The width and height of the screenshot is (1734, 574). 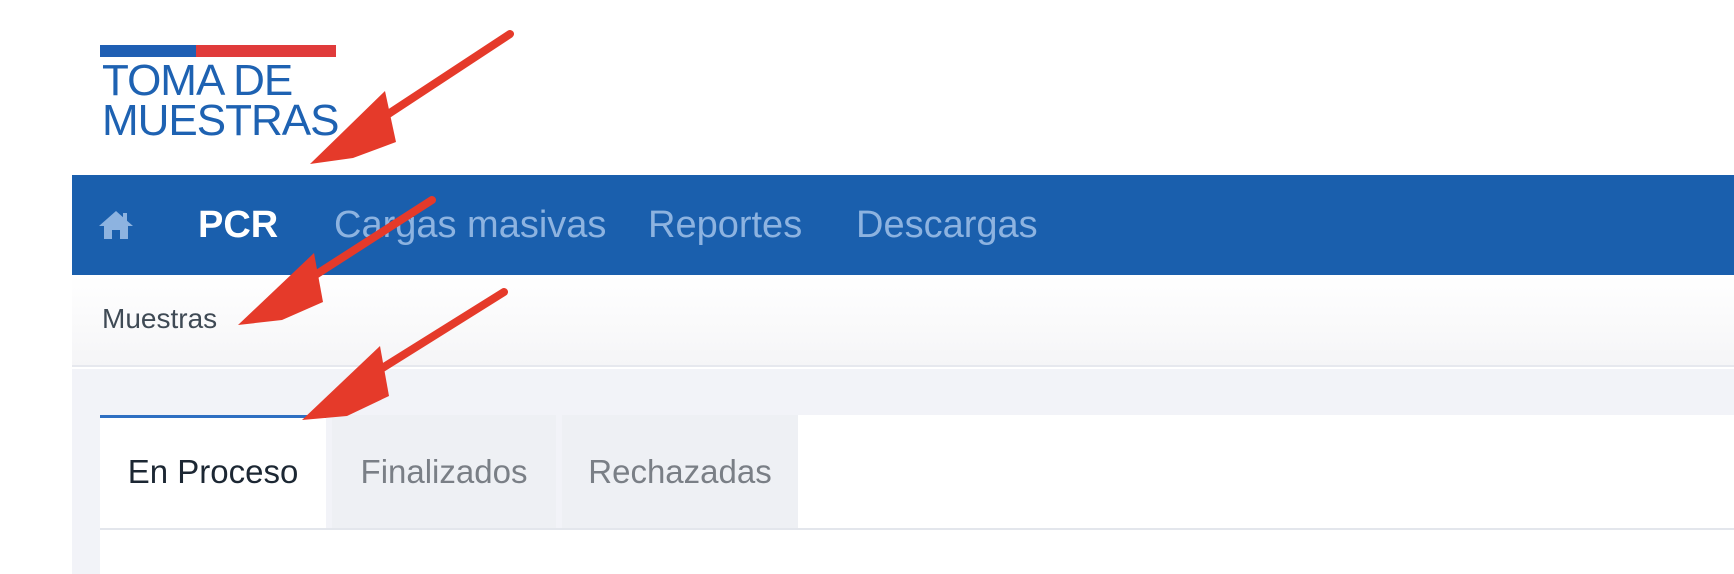 What do you see at coordinates (197, 80) in the screenshot?
I see `logo-line-1: TOMA DE` at bounding box center [197, 80].